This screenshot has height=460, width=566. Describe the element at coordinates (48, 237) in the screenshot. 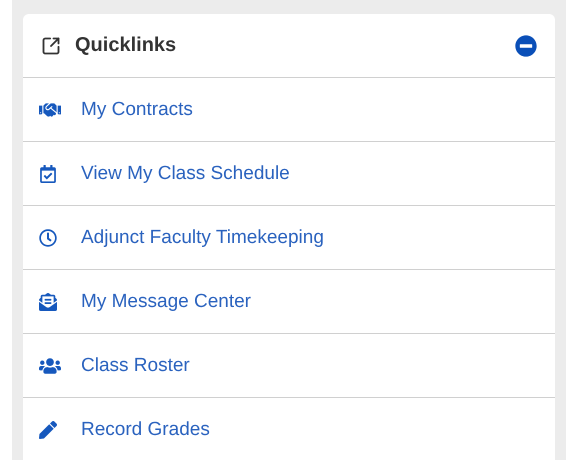

I see `clock-icon` at that location.